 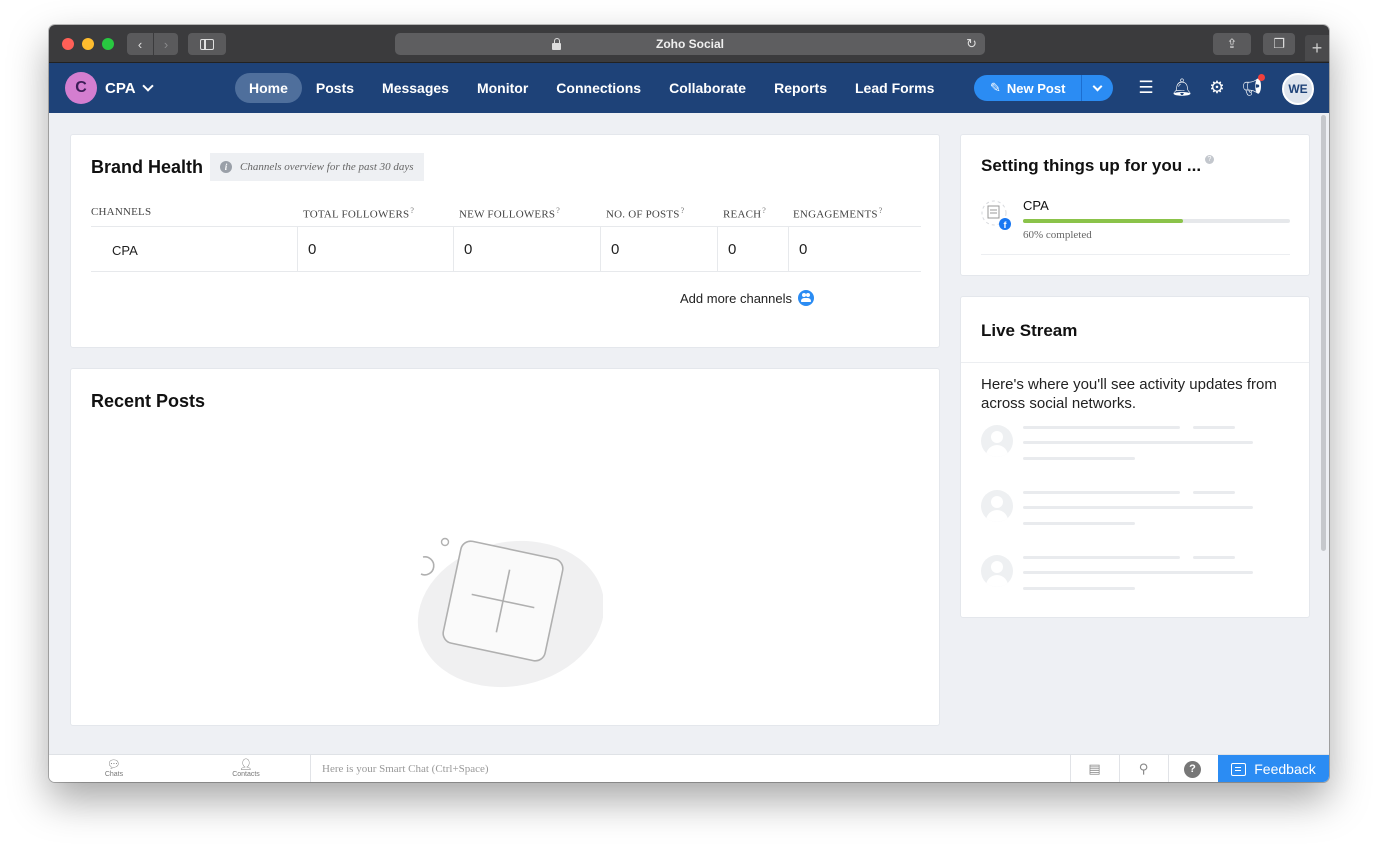 What do you see at coordinates (246, 774) in the screenshot?
I see `contacts-label: Contacts` at bounding box center [246, 774].